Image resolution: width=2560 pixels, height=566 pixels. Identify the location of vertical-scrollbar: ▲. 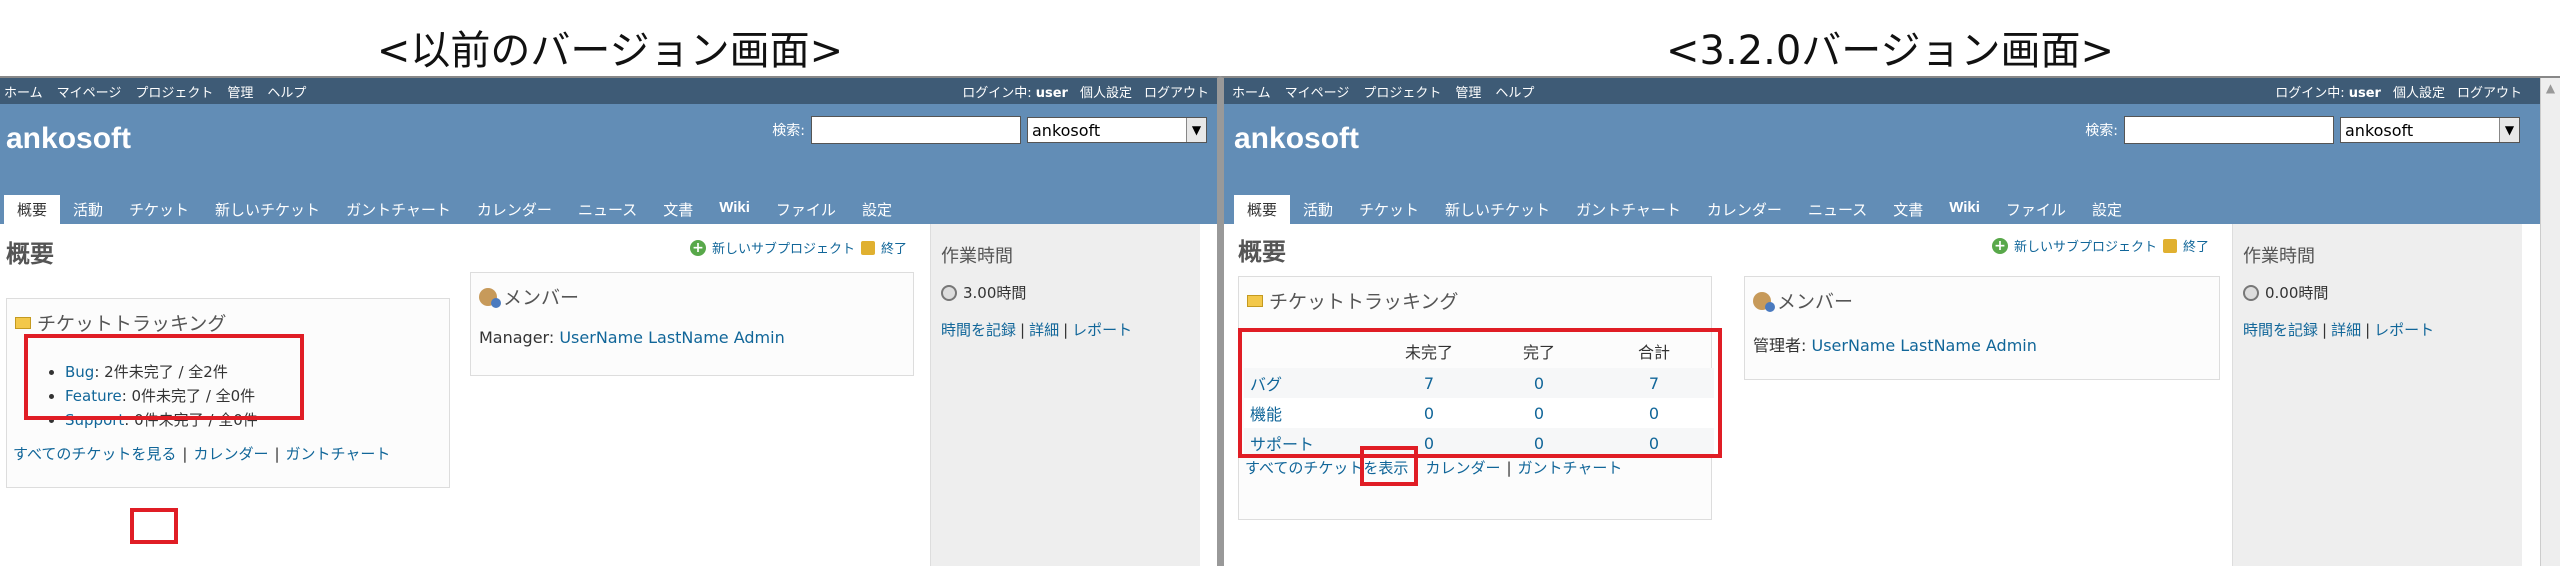
(2550, 322).